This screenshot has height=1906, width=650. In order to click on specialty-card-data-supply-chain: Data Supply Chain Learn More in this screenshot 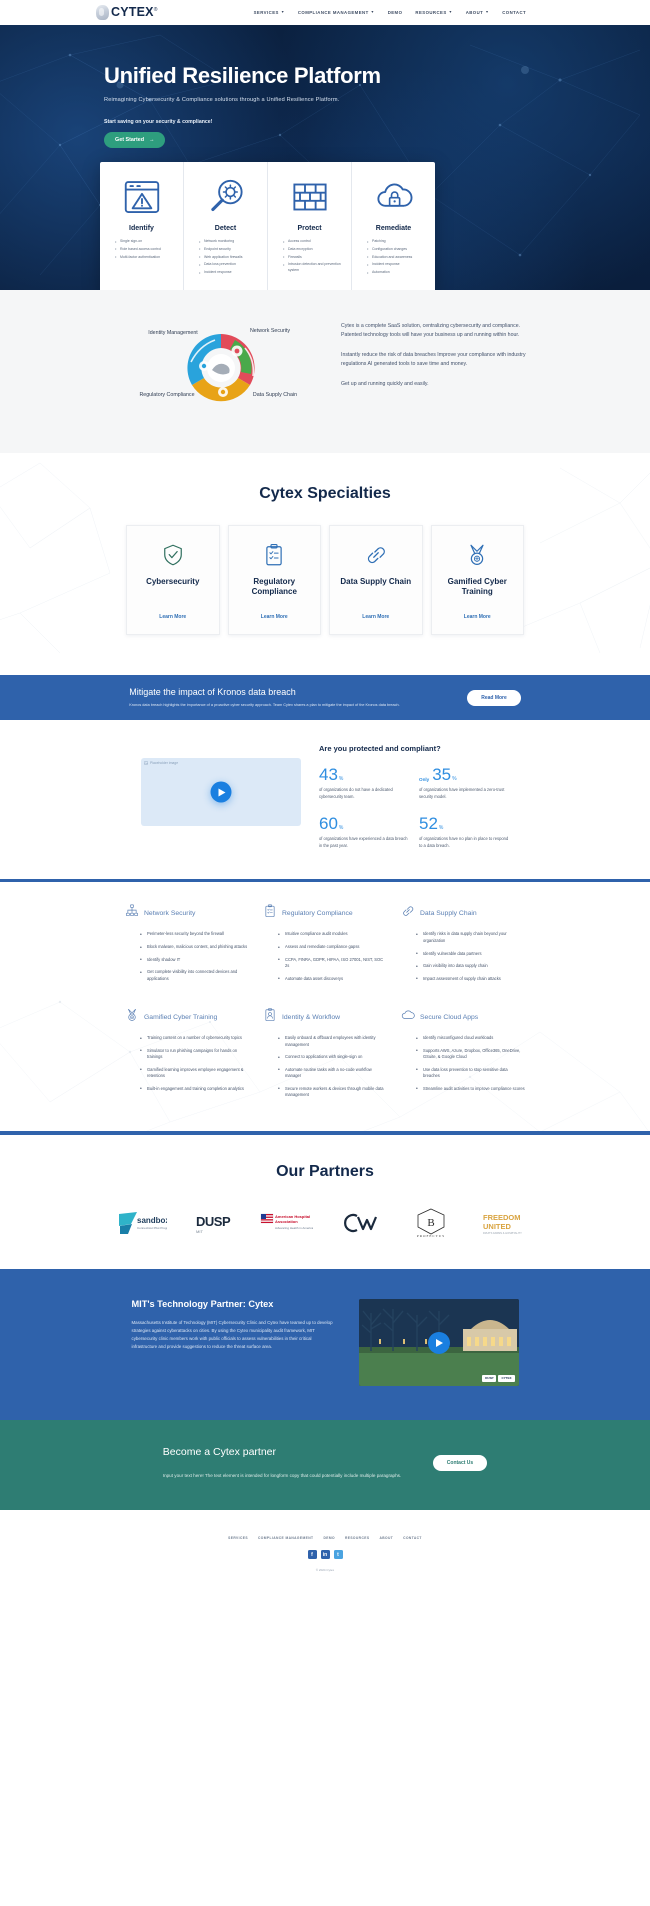, I will do `click(376, 580)`.